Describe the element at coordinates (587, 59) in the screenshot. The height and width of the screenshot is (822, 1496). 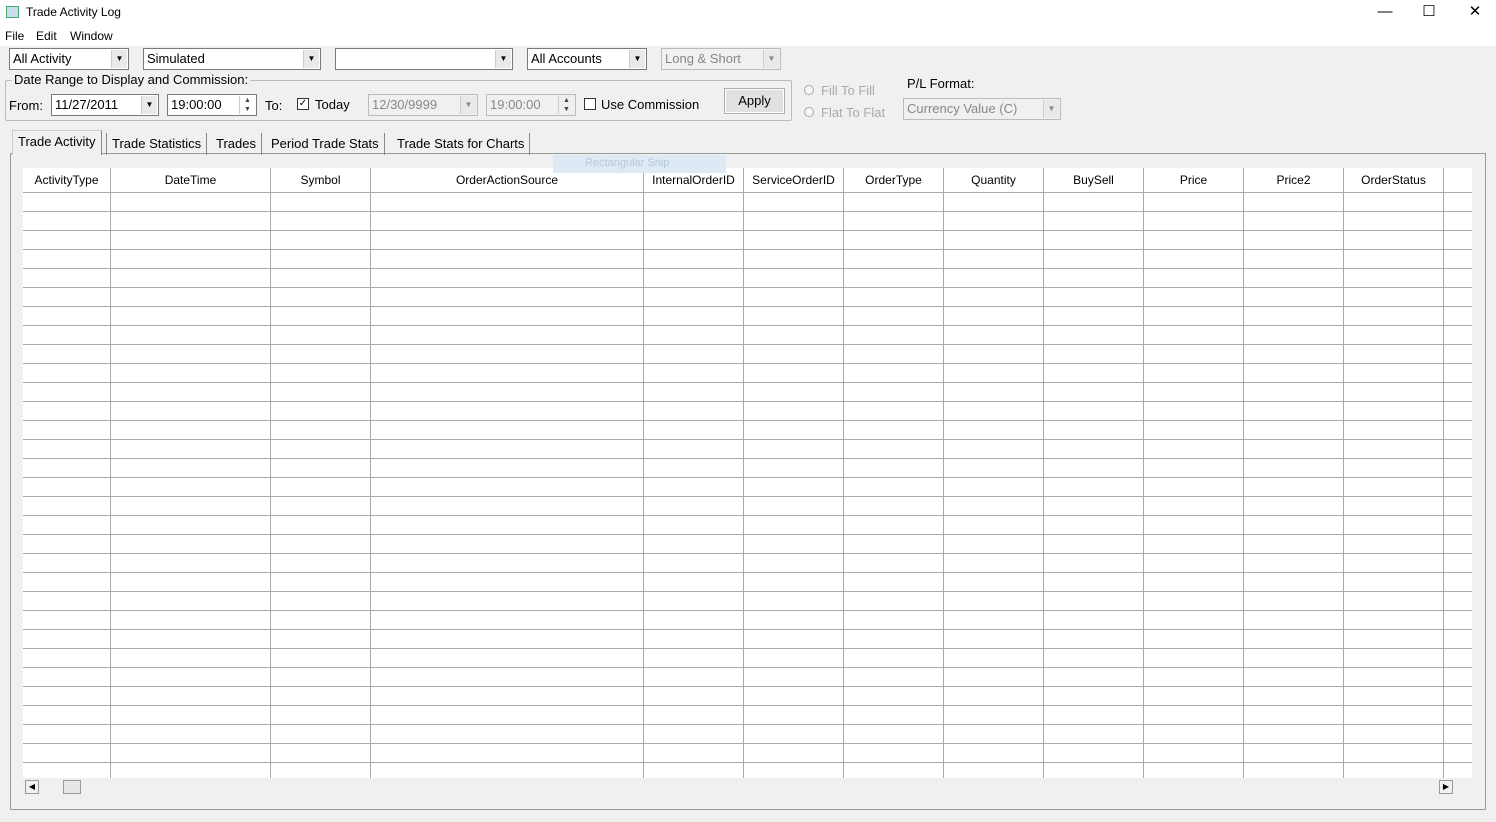
I see `account-dropdown: All Accounts ▼` at that location.